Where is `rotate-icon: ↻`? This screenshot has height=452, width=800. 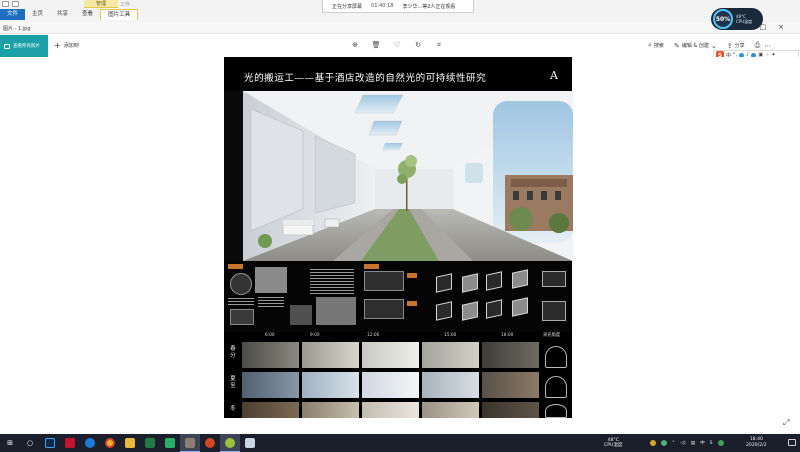 rotate-icon: ↻ is located at coordinates (418, 45).